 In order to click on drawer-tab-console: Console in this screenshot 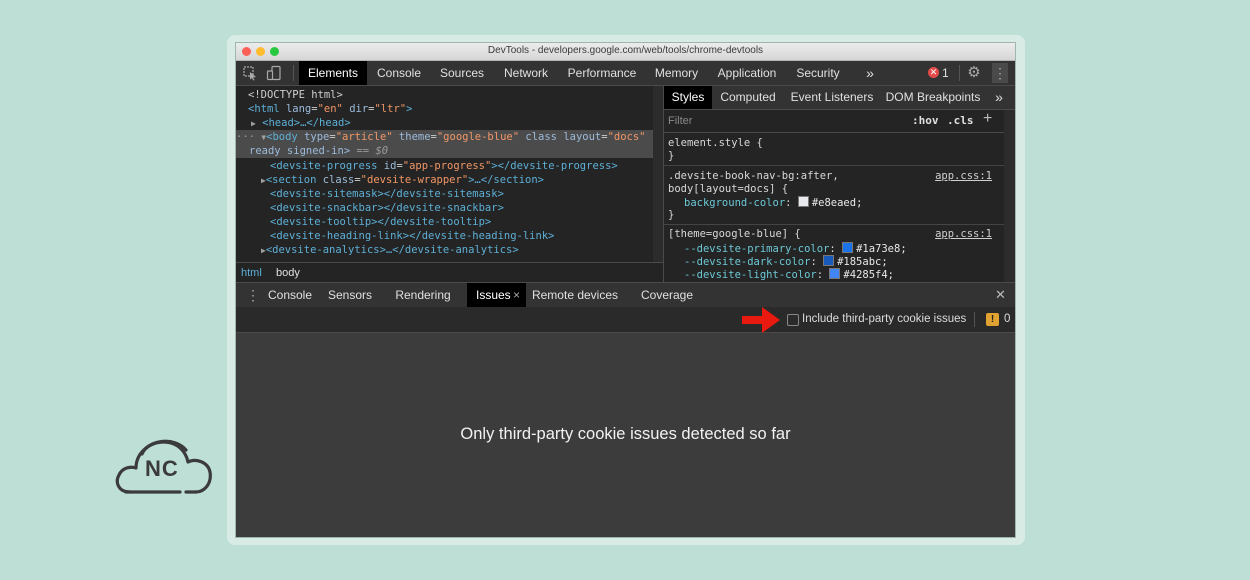, I will do `click(290, 295)`.